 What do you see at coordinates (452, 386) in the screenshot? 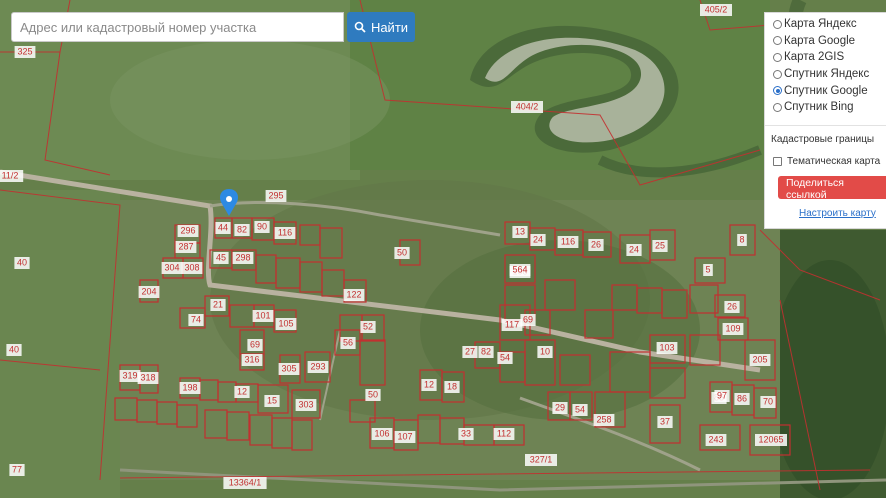
I see `parcel-label: 18` at bounding box center [452, 386].